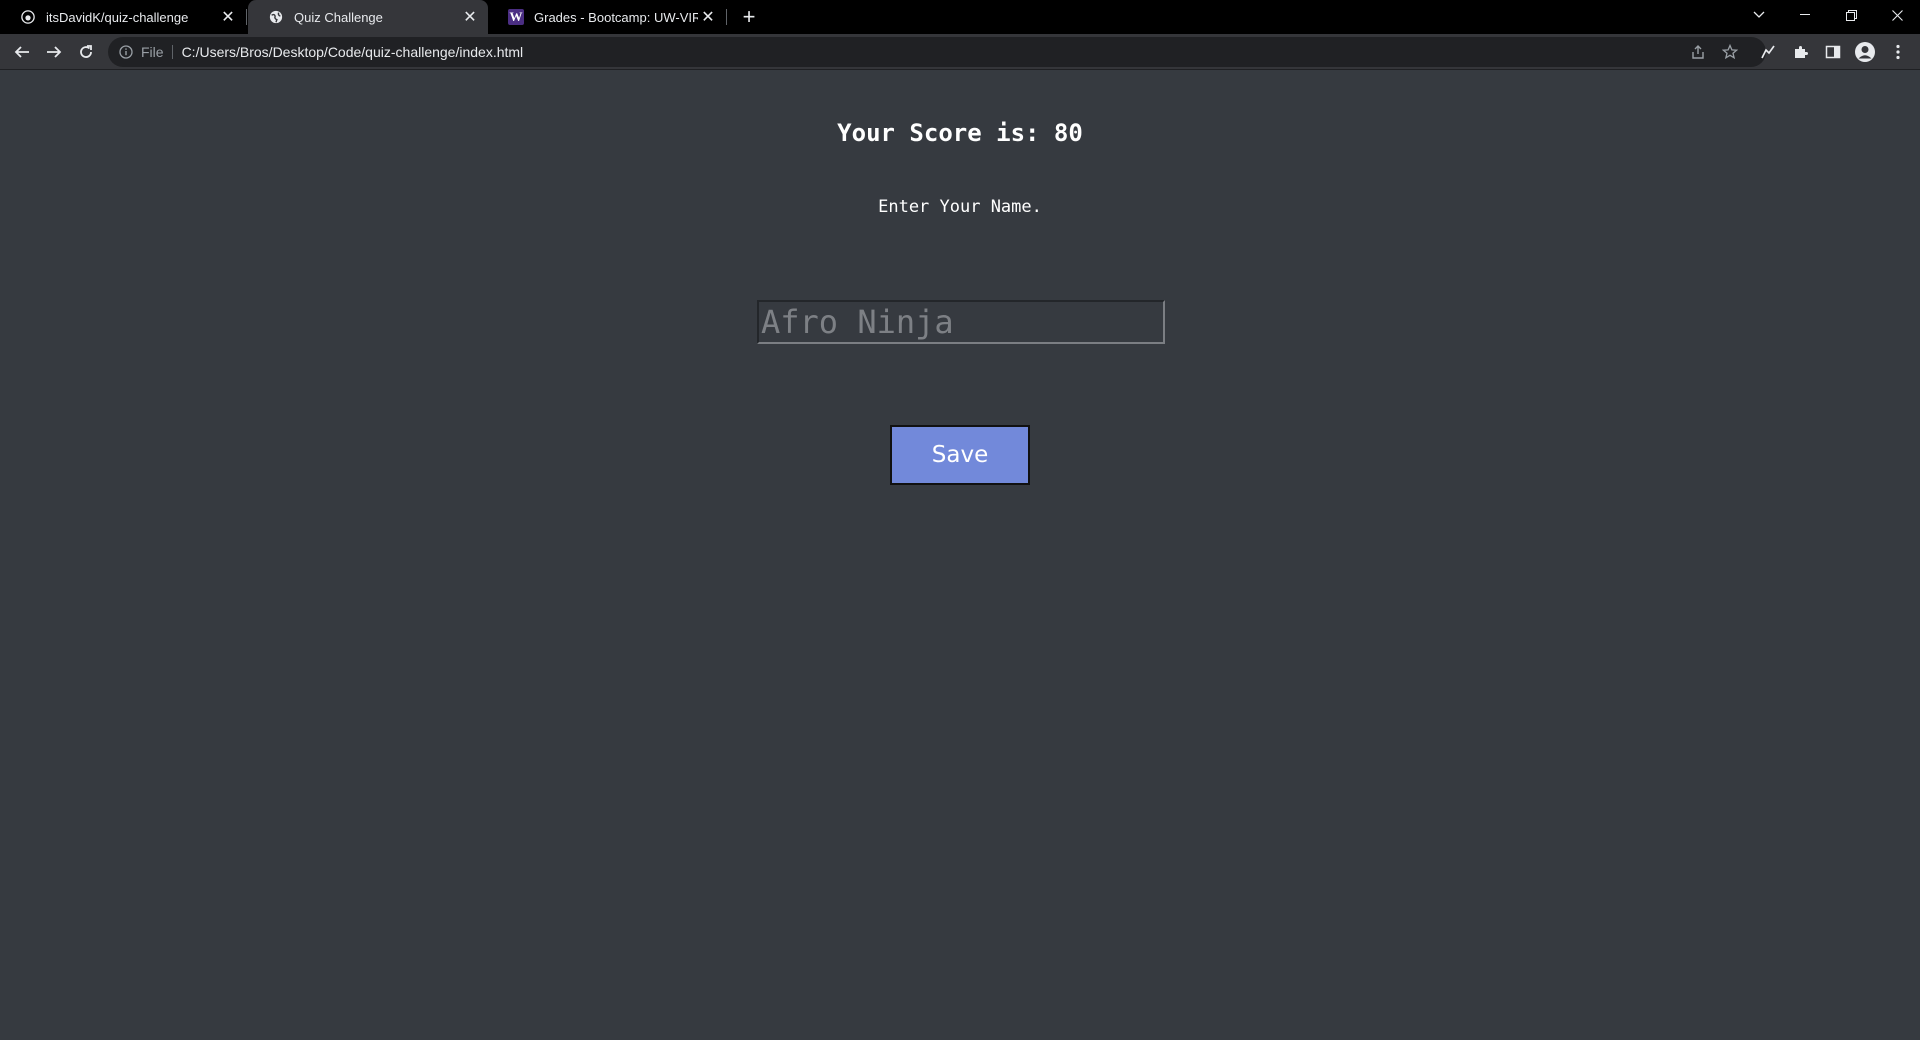 The height and width of the screenshot is (1040, 1920). Describe the element at coordinates (960, 133) in the screenshot. I see `score-heading: Your Score is: 80` at that location.